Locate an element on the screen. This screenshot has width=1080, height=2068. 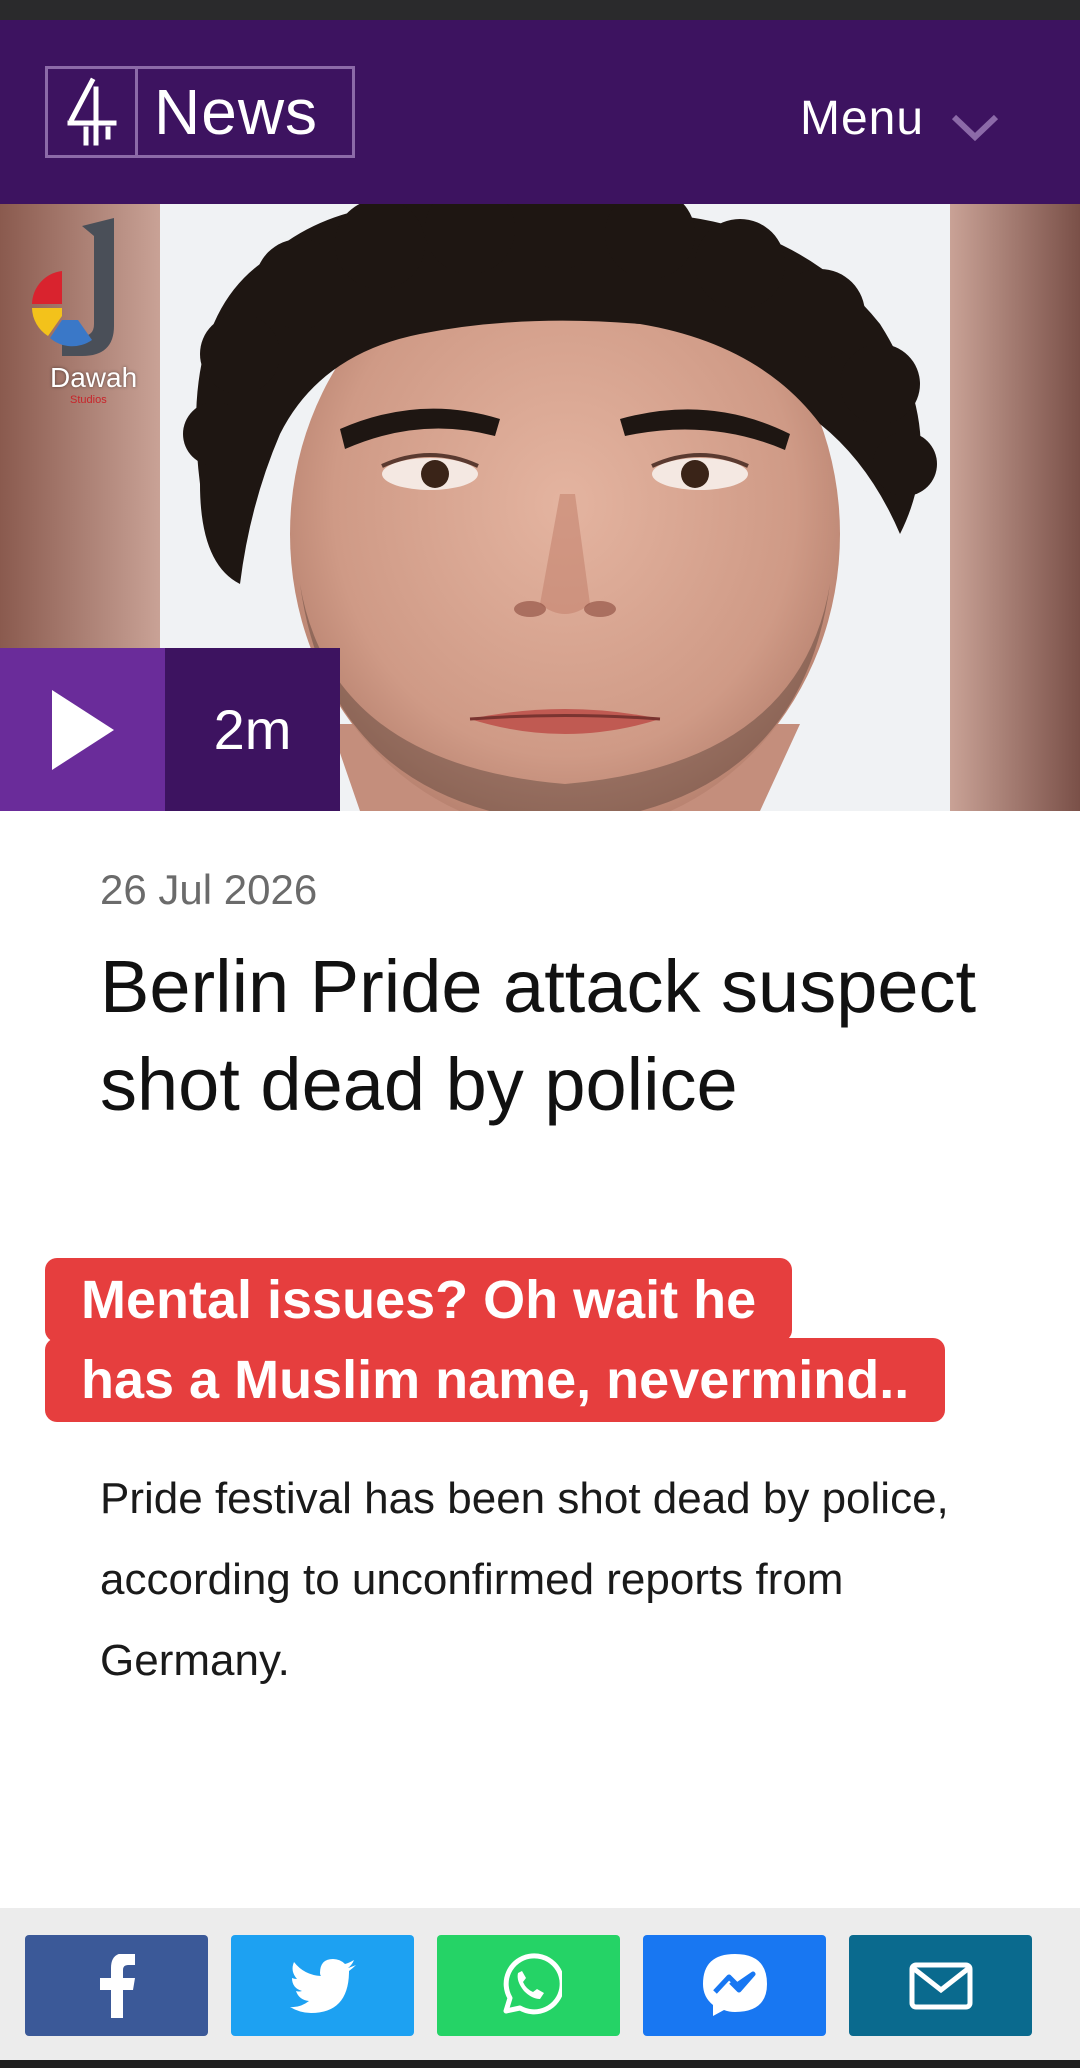
facebook-share-button is located at coordinates (116, 1985).